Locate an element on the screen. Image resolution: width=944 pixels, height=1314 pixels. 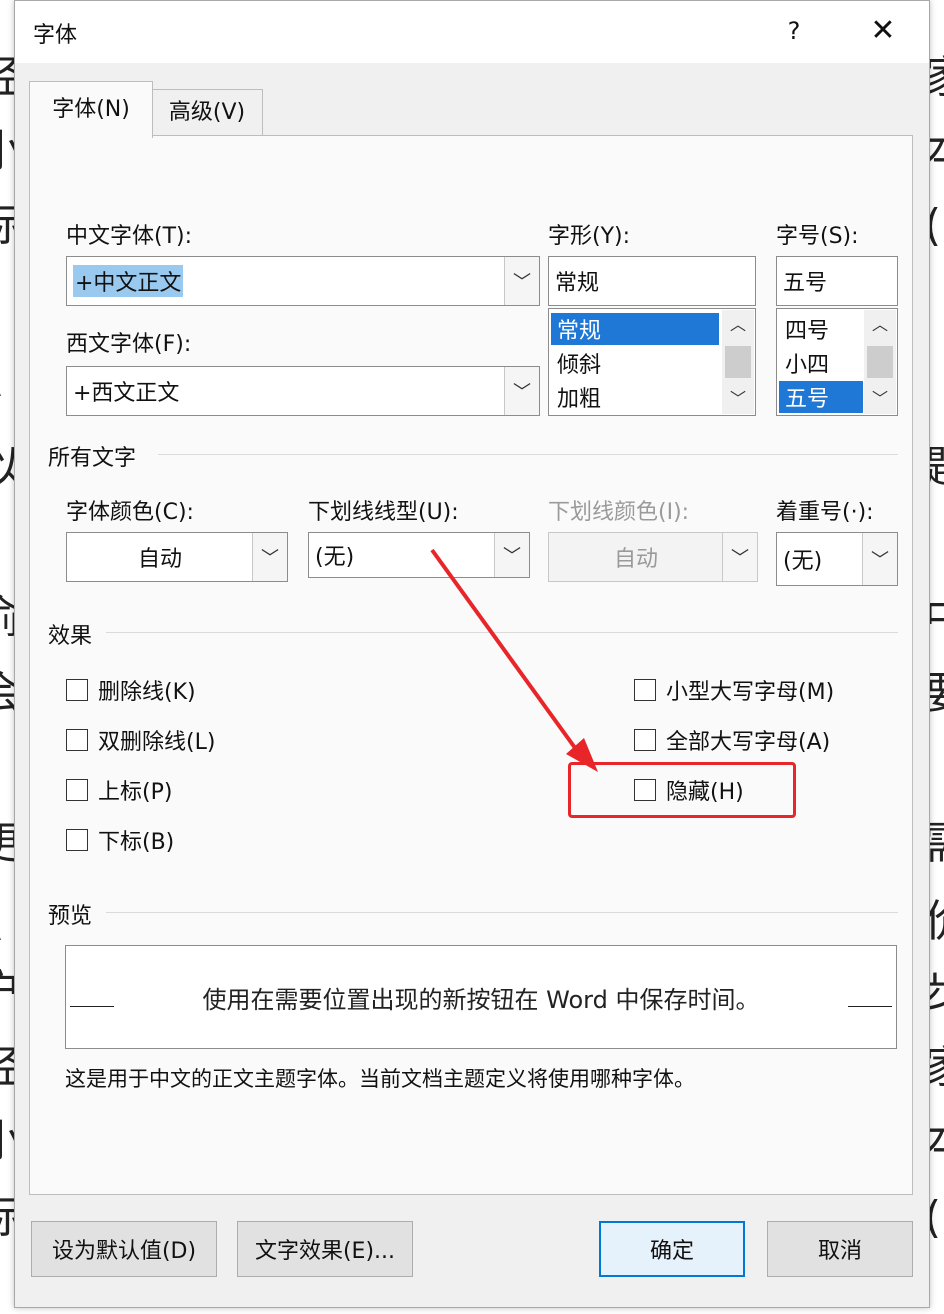
tab-font: 字体(N) is located at coordinates (91, 109).